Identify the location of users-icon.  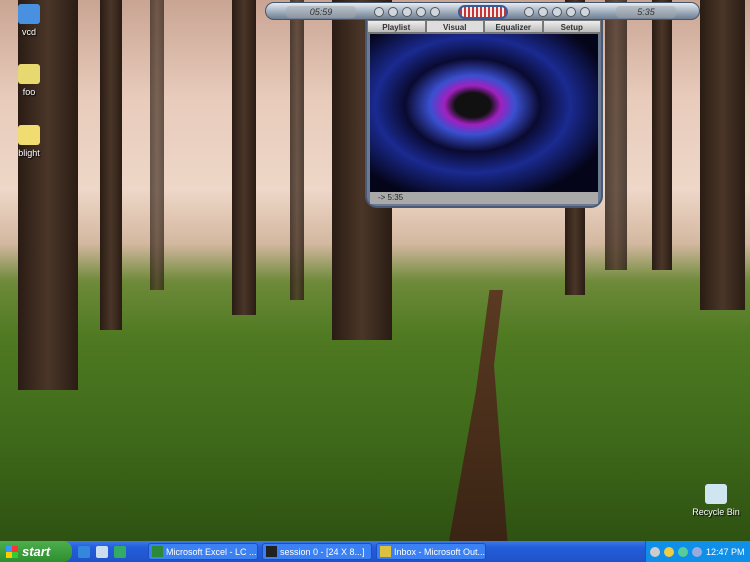
(683, 551).